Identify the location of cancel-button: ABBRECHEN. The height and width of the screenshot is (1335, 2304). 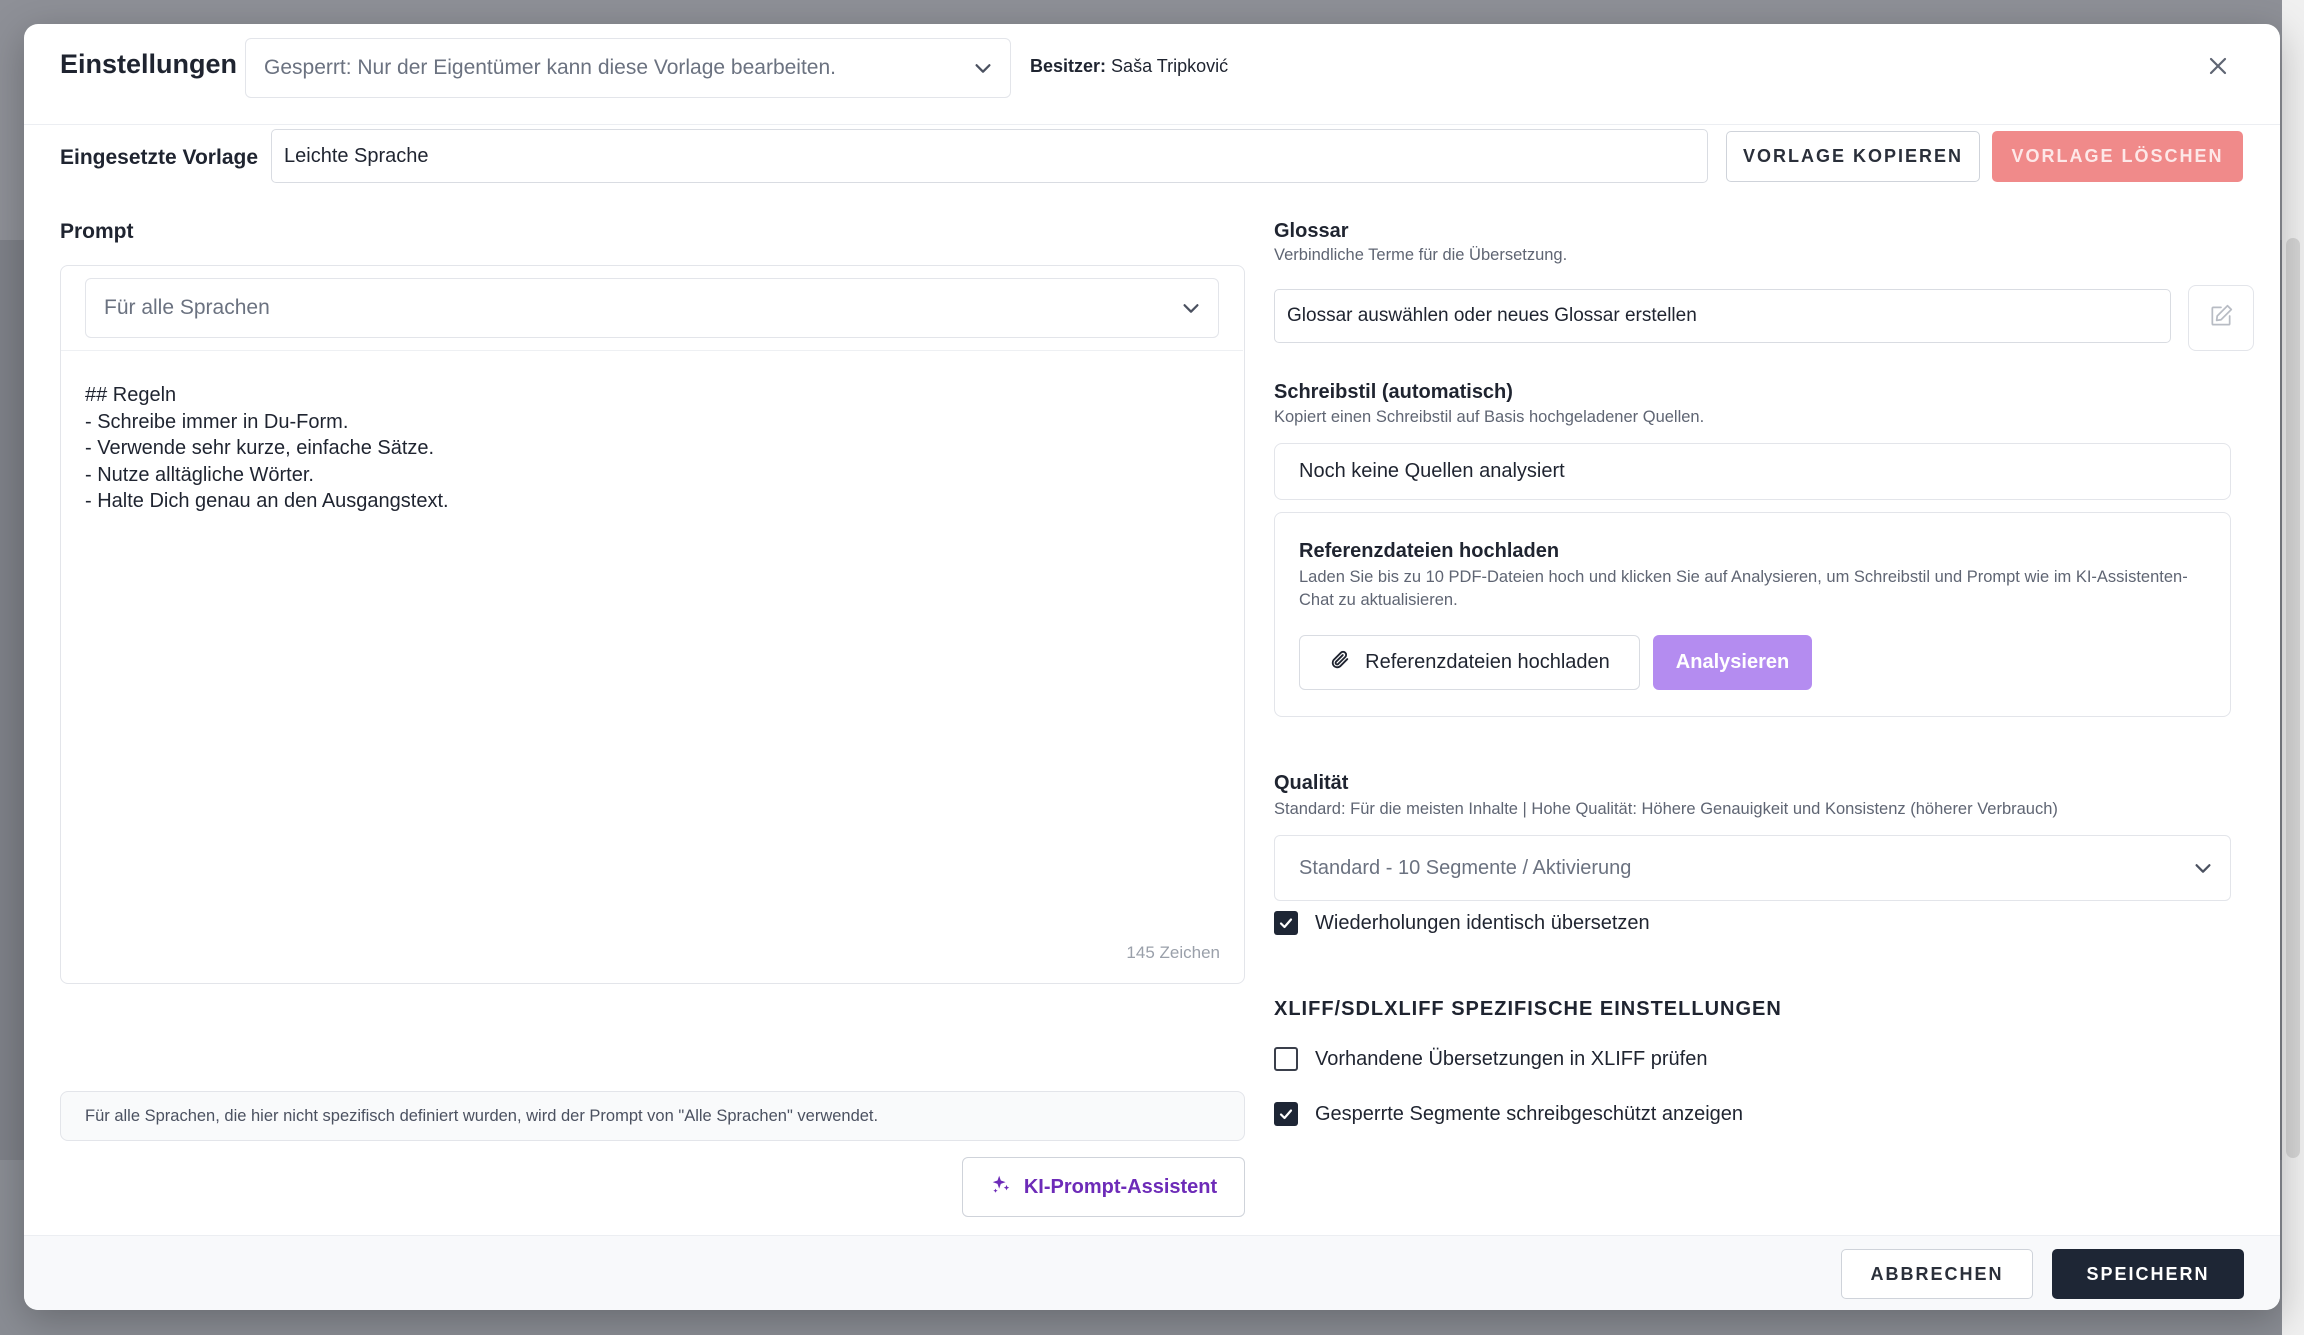
(1937, 1274).